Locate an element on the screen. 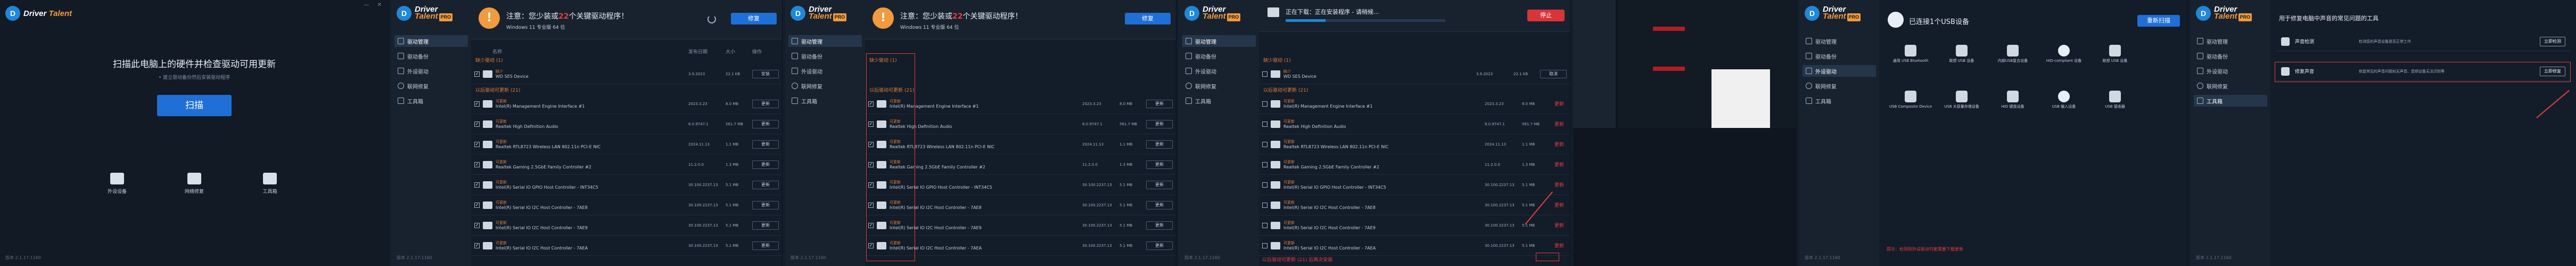 Image resolution: width=2576 pixels, height=266 pixels. usb-device-tile: USB 接收器 is located at coordinates (2115, 100).